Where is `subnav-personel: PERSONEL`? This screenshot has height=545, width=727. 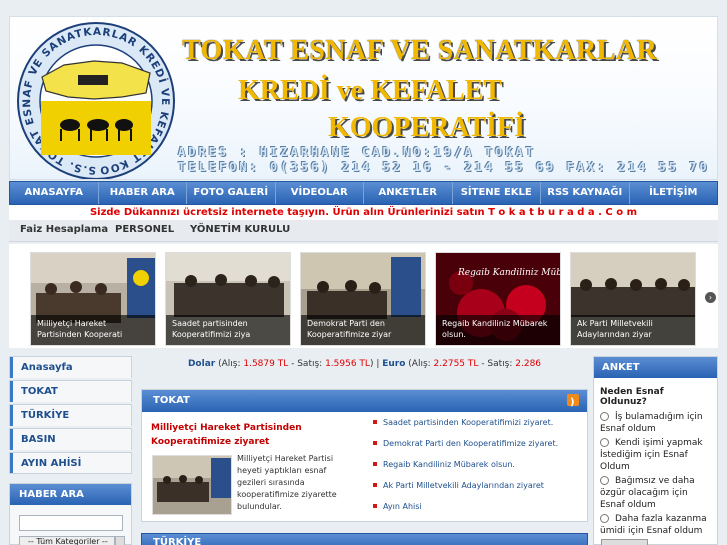 subnav-personel: PERSONEL is located at coordinates (144, 229).